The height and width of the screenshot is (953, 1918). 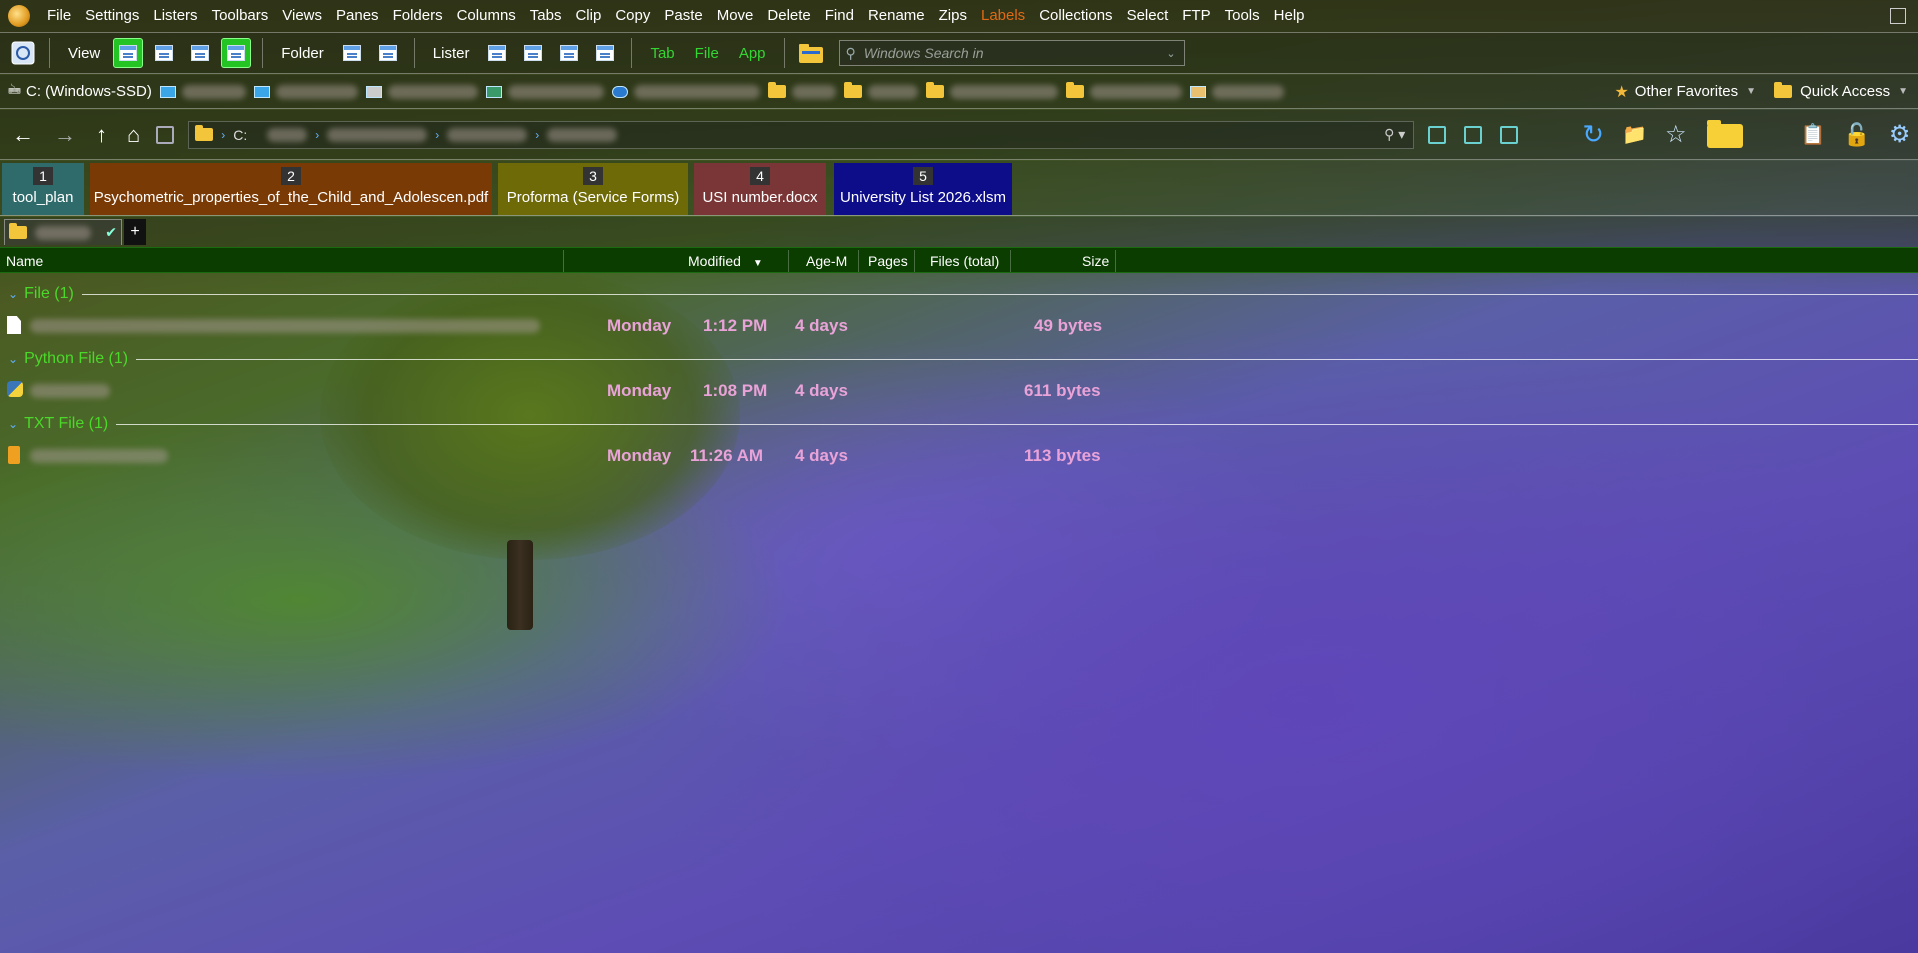 I want to click on tab-lock-icon: ✔, so click(x=111, y=232).